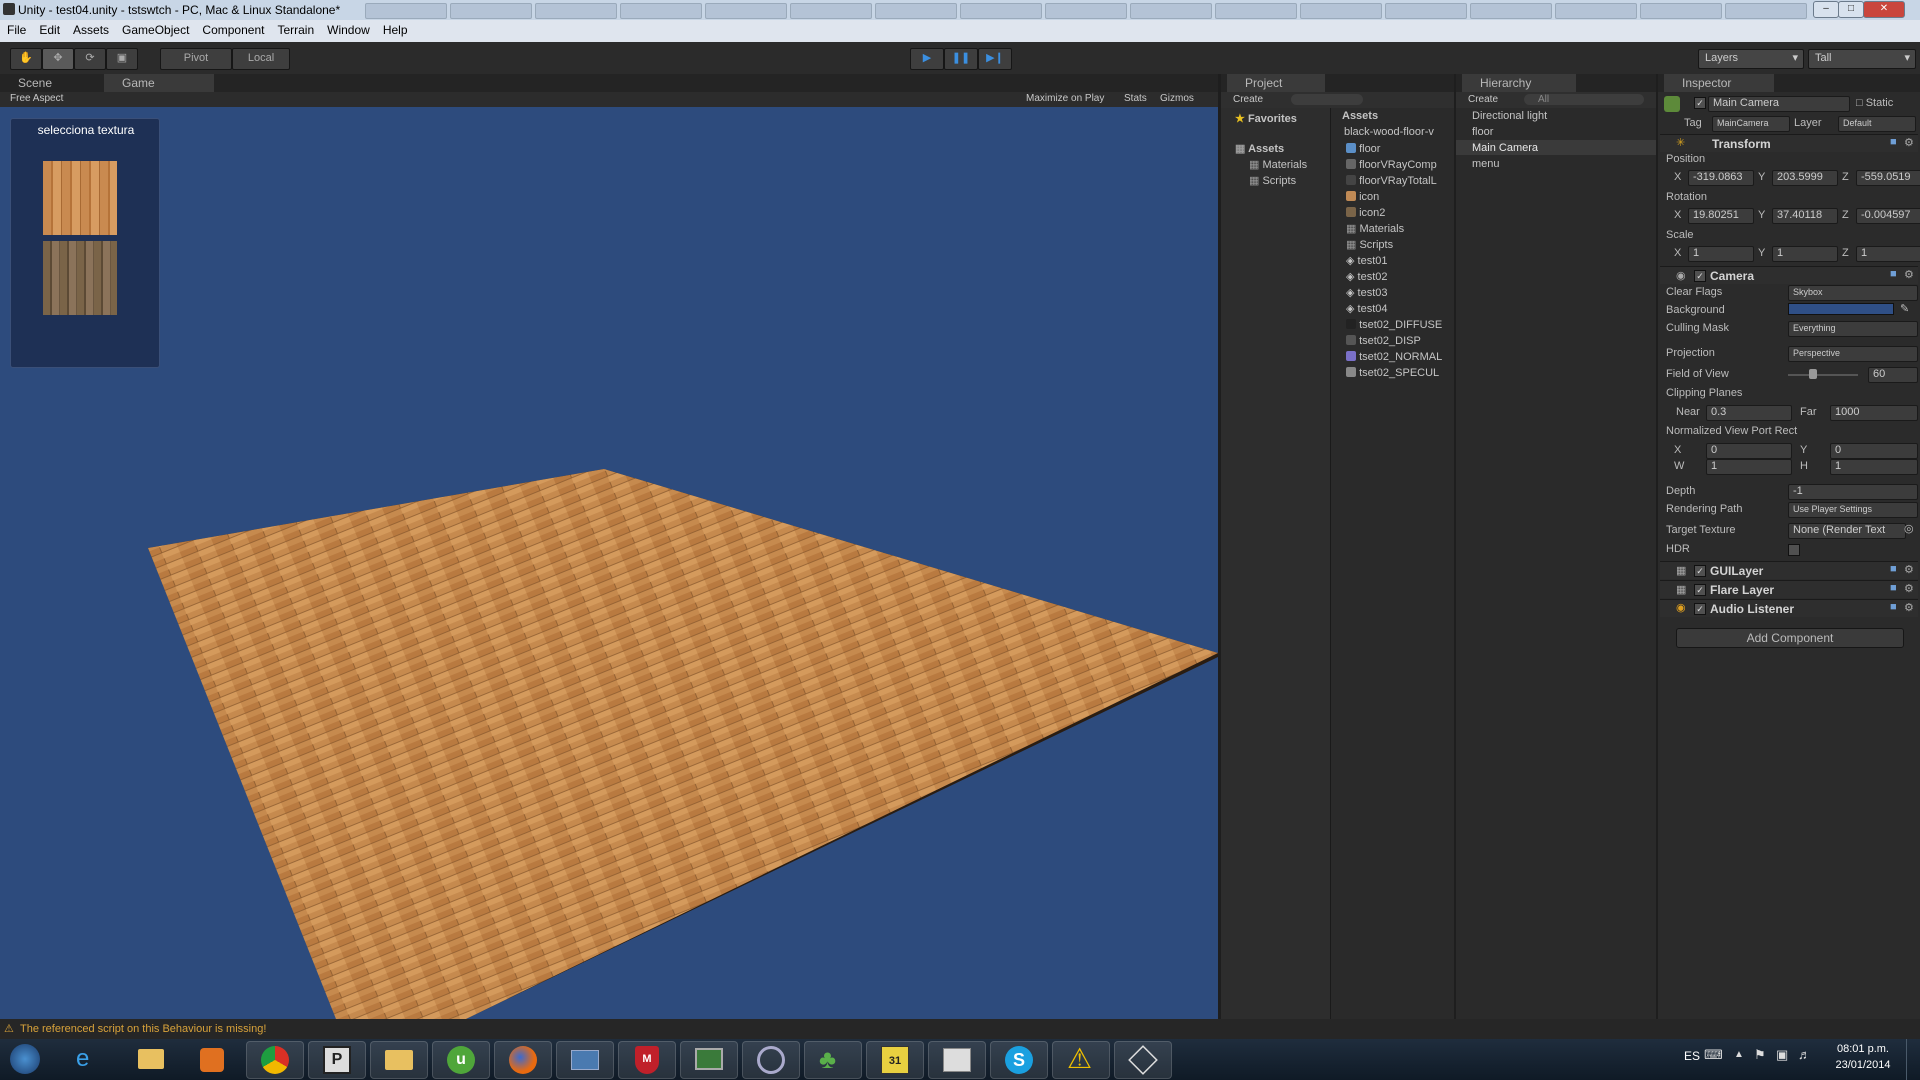 Image resolution: width=1920 pixels, height=1080 pixels. What do you see at coordinates (585, 1060) in the screenshot?
I see `window-taskbar-icon` at bounding box center [585, 1060].